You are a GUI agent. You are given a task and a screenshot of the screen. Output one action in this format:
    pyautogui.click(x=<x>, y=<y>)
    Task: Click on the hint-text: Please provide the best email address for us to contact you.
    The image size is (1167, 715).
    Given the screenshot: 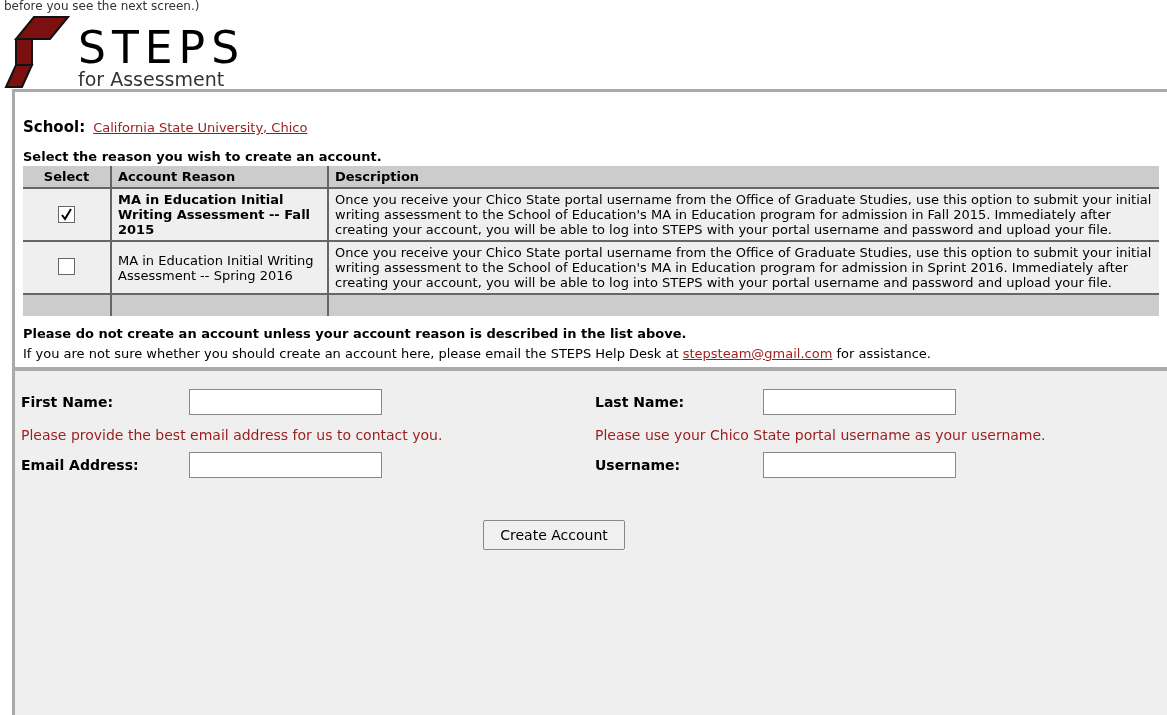 What is the action you would take?
    pyautogui.click(x=232, y=435)
    